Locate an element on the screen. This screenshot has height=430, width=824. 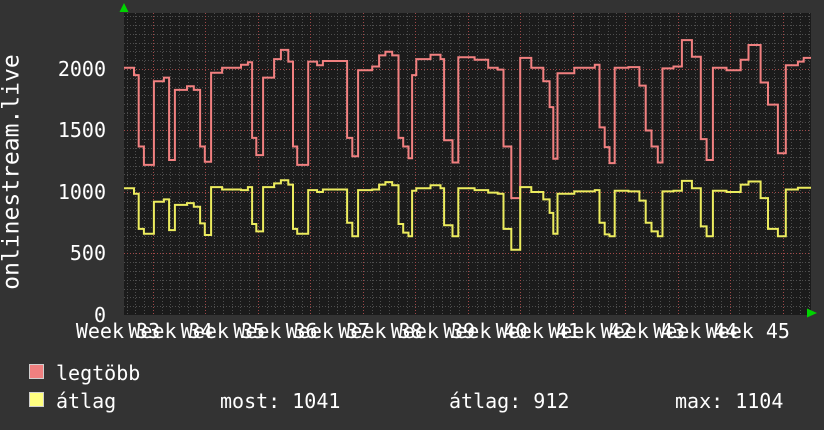
stat-most-value: 1041 is located at coordinates (316, 401).